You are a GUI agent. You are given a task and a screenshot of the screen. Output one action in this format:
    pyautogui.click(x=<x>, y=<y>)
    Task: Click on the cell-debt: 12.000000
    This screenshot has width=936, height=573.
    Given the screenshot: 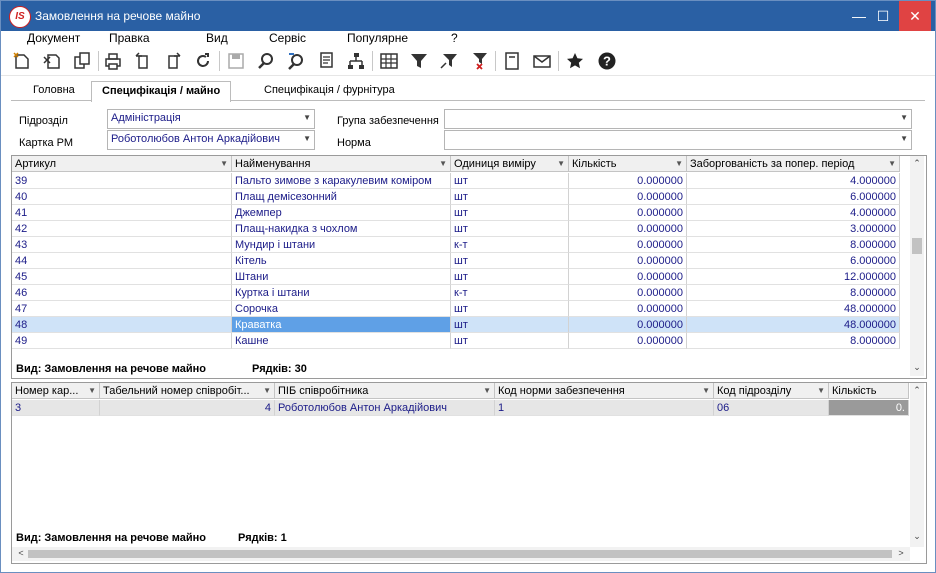 What is the action you would take?
    pyautogui.click(x=793, y=277)
    